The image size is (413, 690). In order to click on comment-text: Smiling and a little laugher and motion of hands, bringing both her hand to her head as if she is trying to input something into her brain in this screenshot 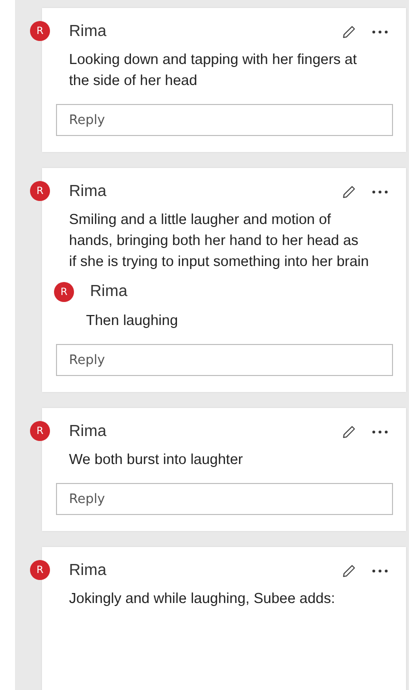, I will do `click(219, 241)`.